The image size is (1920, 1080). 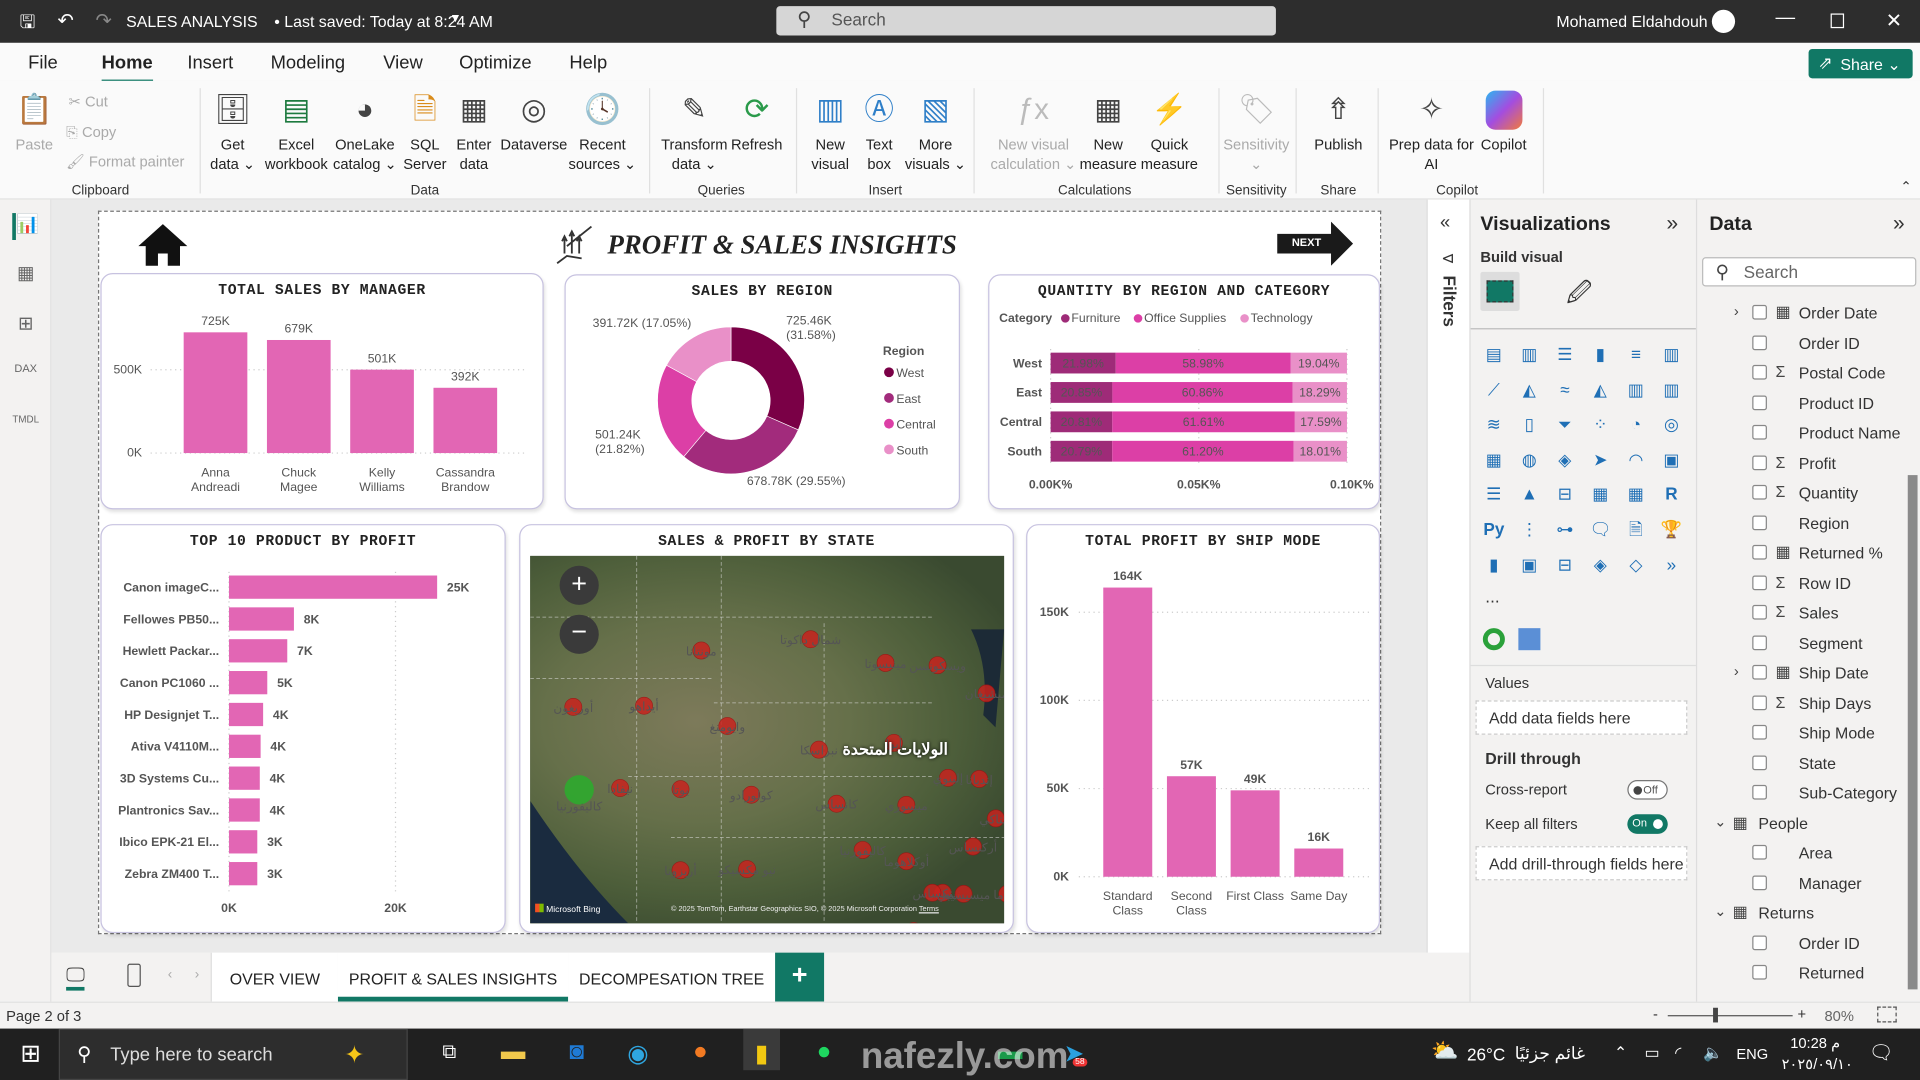 I want to click on stacked-bar-visual-icon: ▤, so click(x=1494, y=354).